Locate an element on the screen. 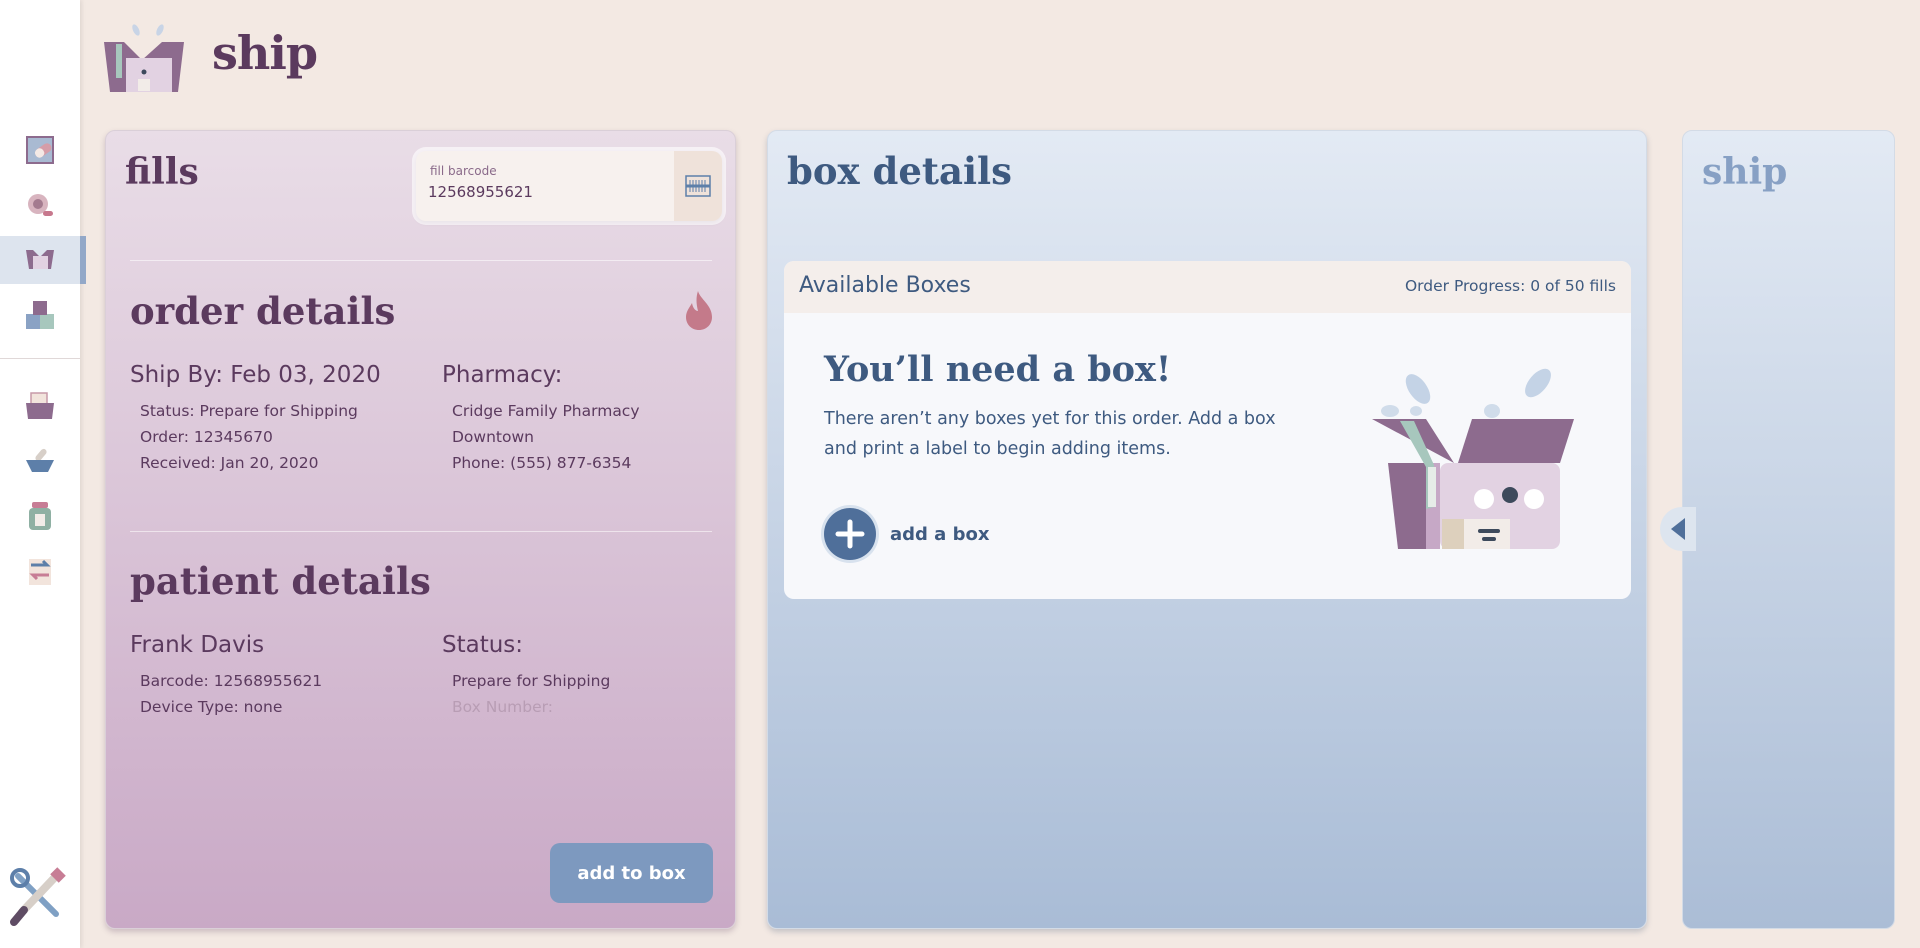  patient-status-heading: Status: is located at coordinates (483, 645).